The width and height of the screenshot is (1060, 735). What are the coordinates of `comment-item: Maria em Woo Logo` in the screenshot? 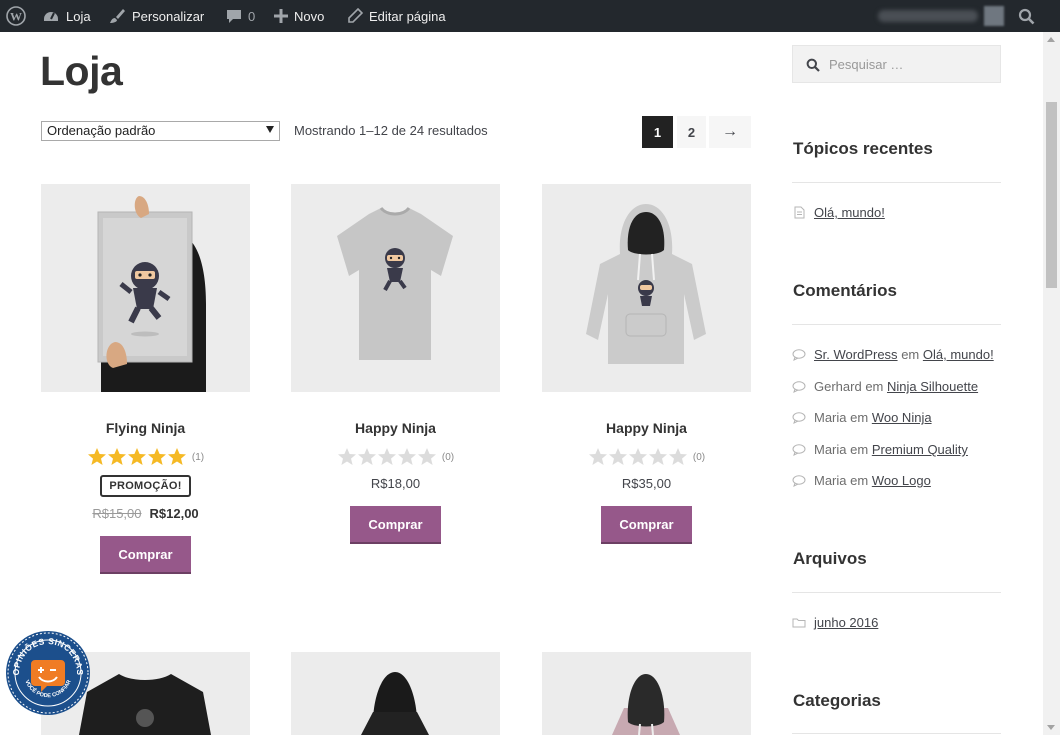 It's located at (861, 480).